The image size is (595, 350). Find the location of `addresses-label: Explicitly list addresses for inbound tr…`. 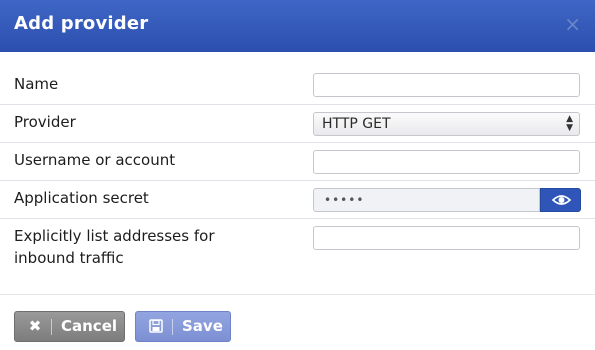

addresses-label: Explicitly list addresses for inbound tr… is located at coordinates (114, 247).